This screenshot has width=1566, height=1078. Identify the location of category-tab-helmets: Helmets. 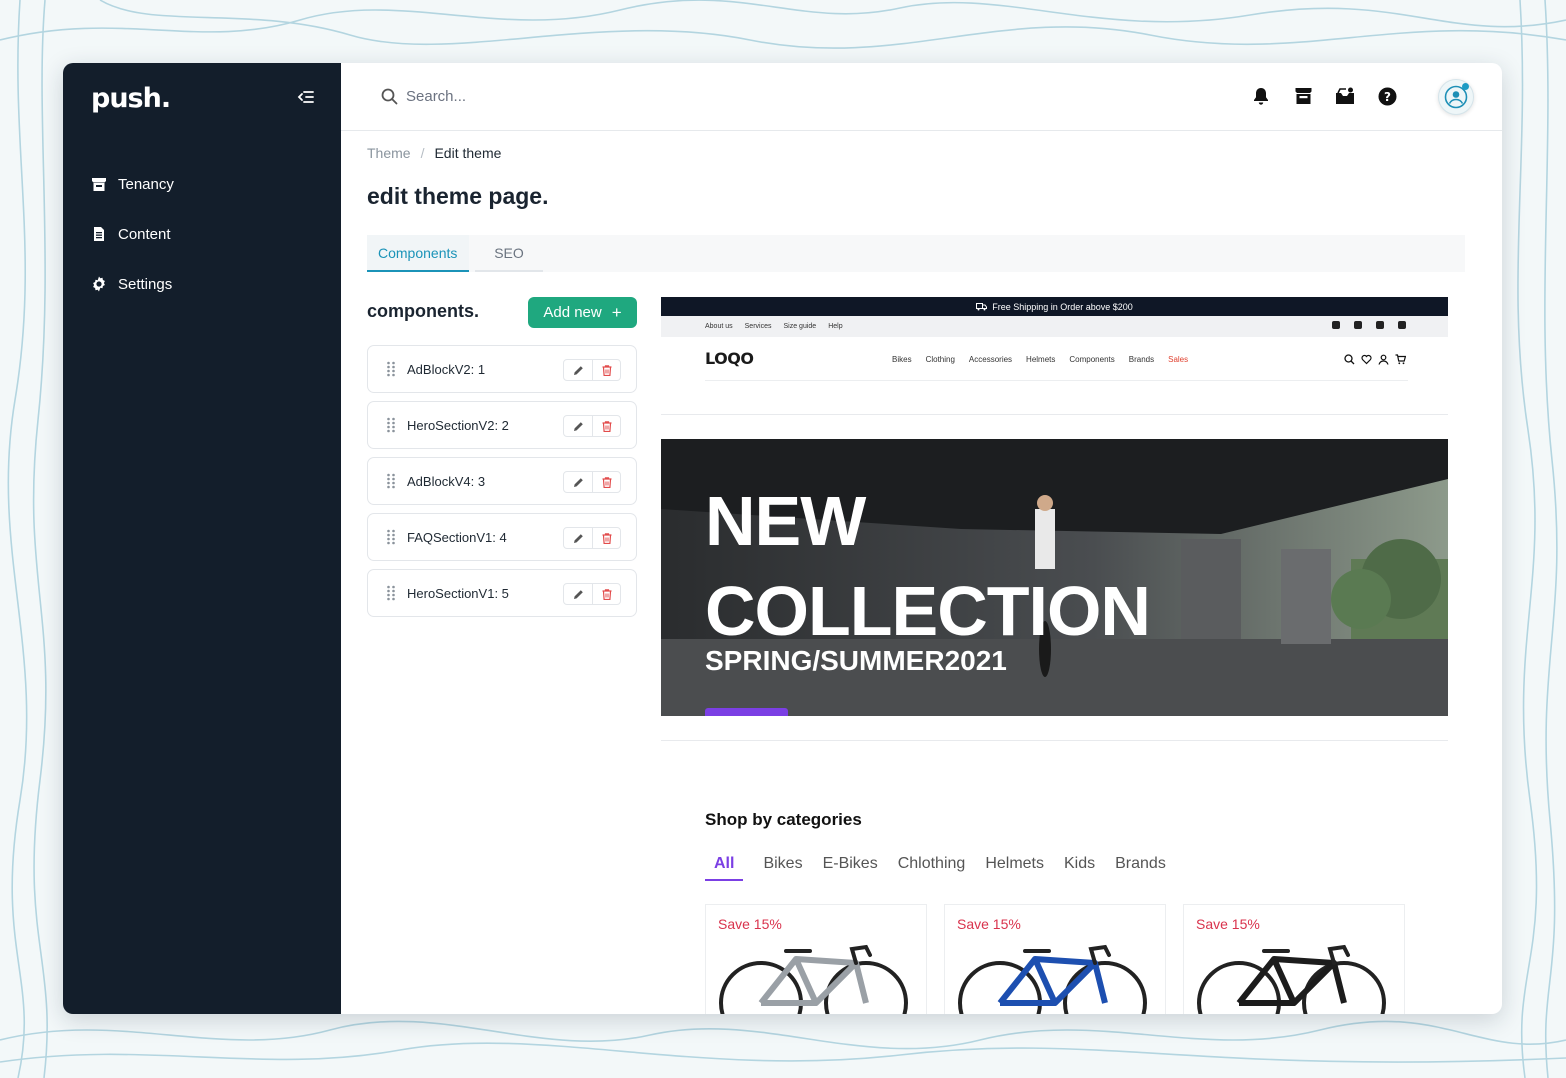
(1014, 868).